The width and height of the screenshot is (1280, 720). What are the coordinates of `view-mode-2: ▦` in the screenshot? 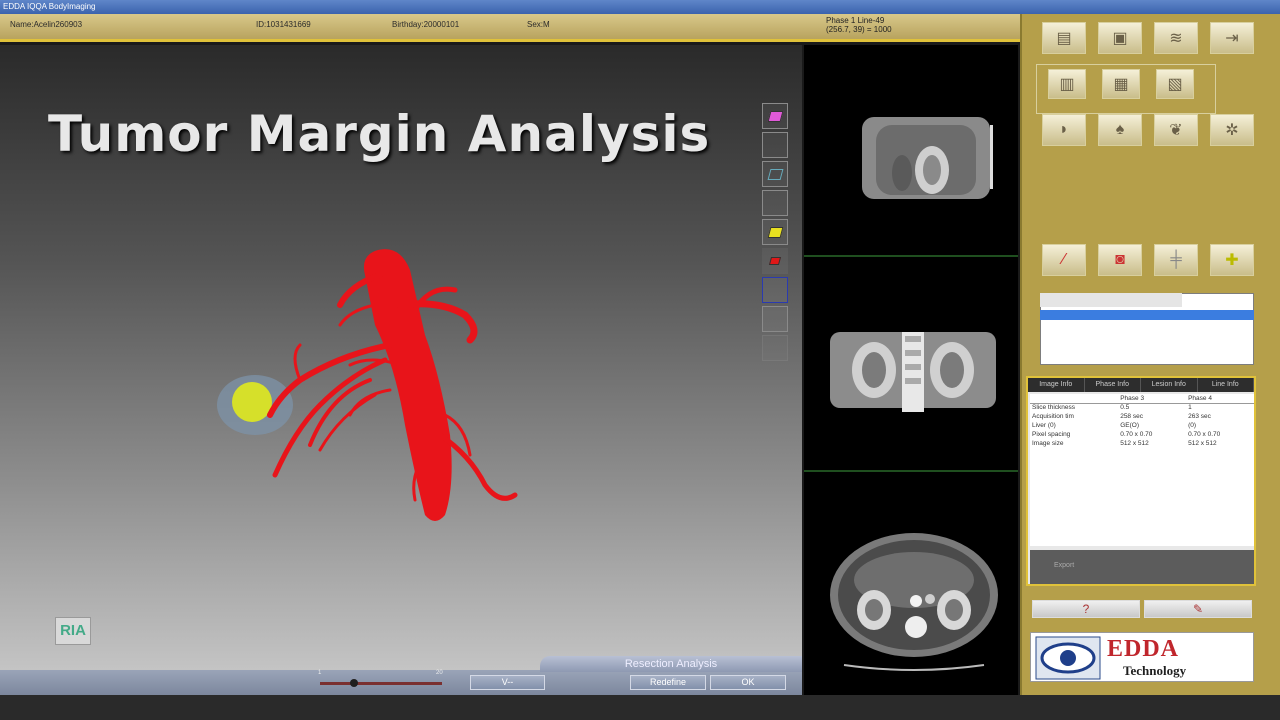 It's located at (1121, 84).